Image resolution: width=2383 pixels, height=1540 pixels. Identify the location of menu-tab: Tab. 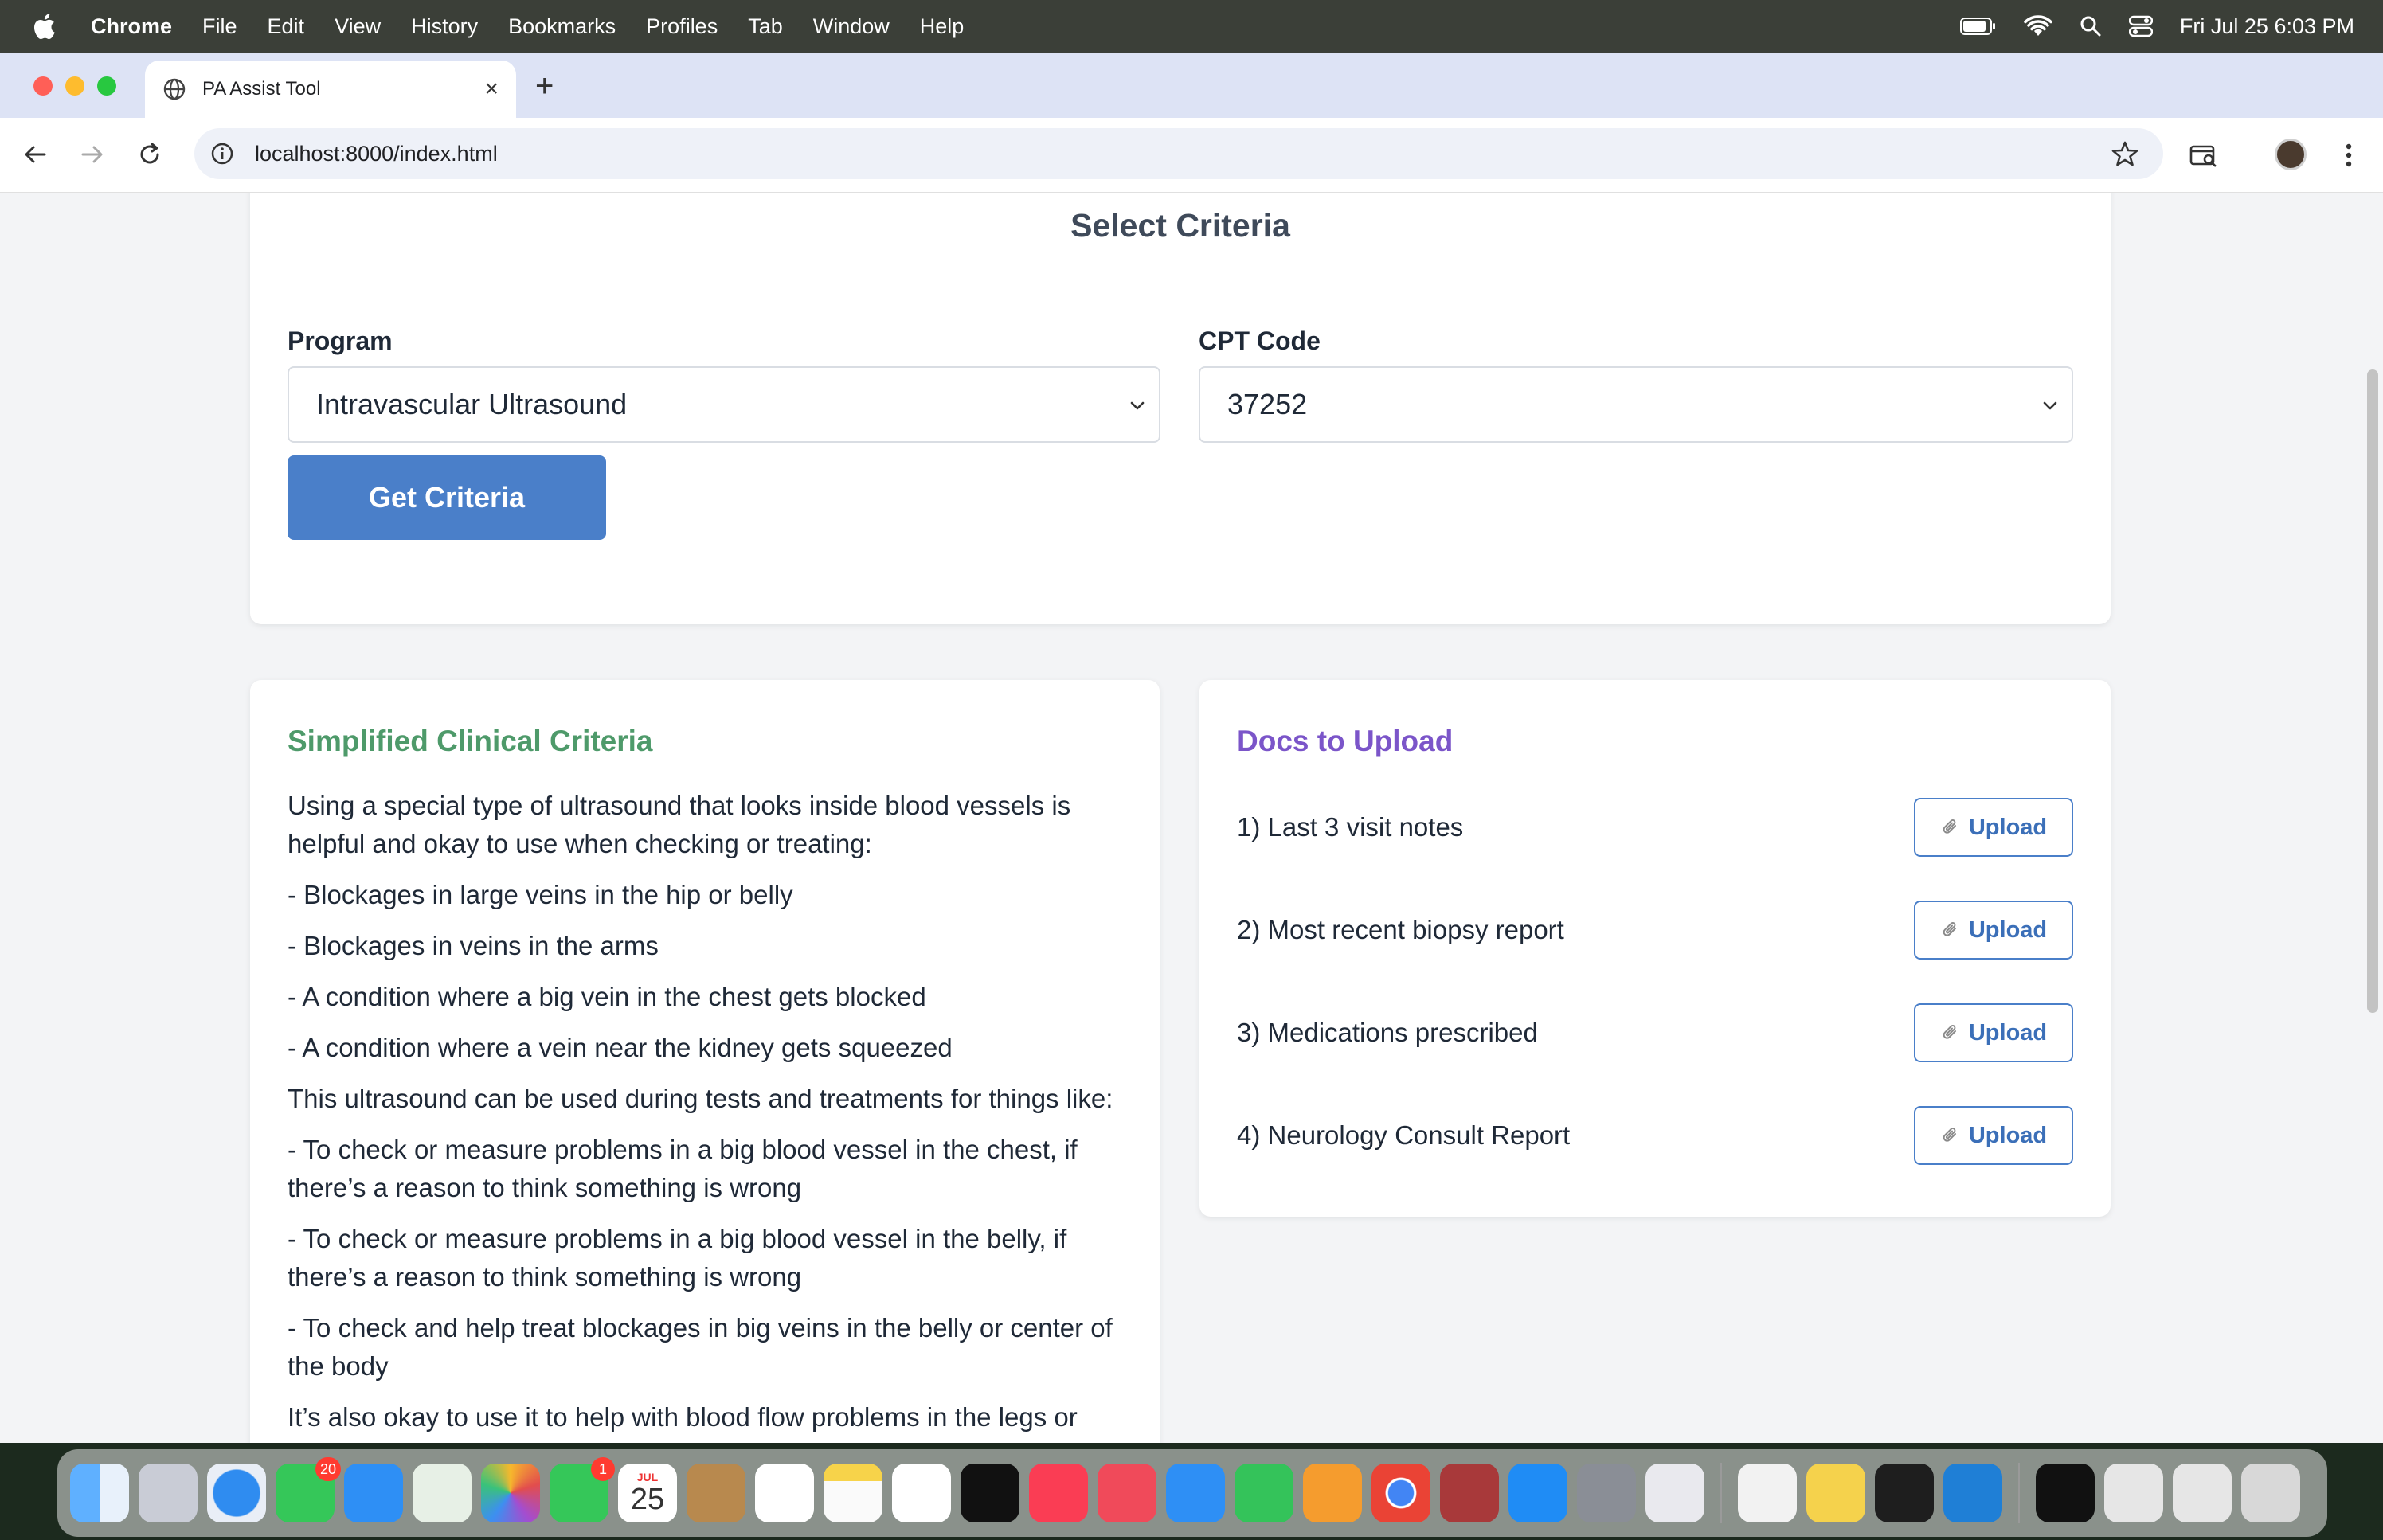
(765, 26).